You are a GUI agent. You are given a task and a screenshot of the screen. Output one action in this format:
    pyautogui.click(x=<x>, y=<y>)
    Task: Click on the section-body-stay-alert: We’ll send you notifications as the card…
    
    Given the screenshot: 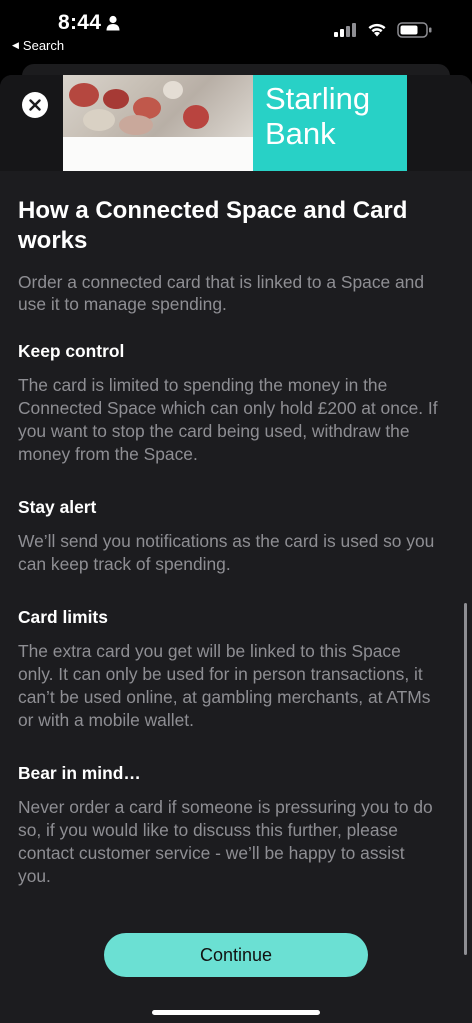 What is the action you would take?
    pyautogui.click(x=226, y=552)
    